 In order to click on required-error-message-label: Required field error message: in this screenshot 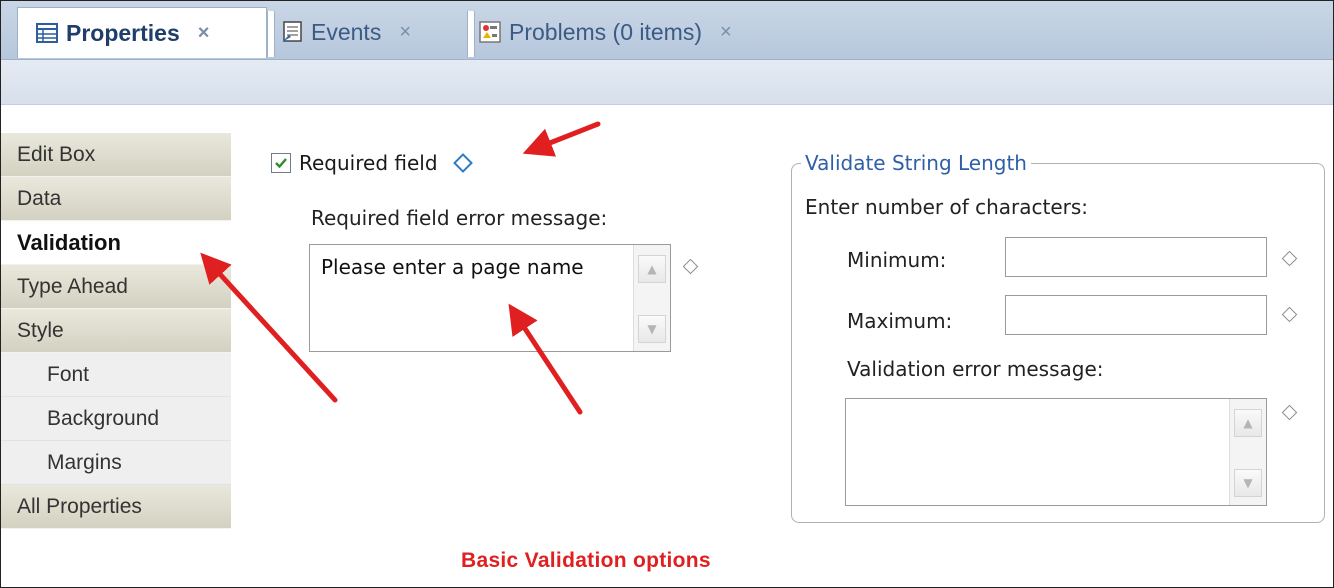, I will do `click(459, 218)`.